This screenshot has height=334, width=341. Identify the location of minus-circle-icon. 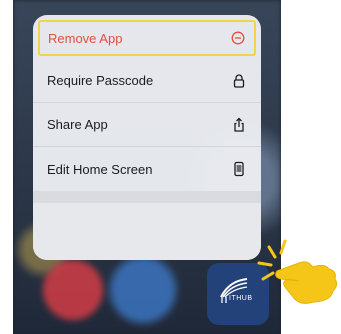
(238, 38).